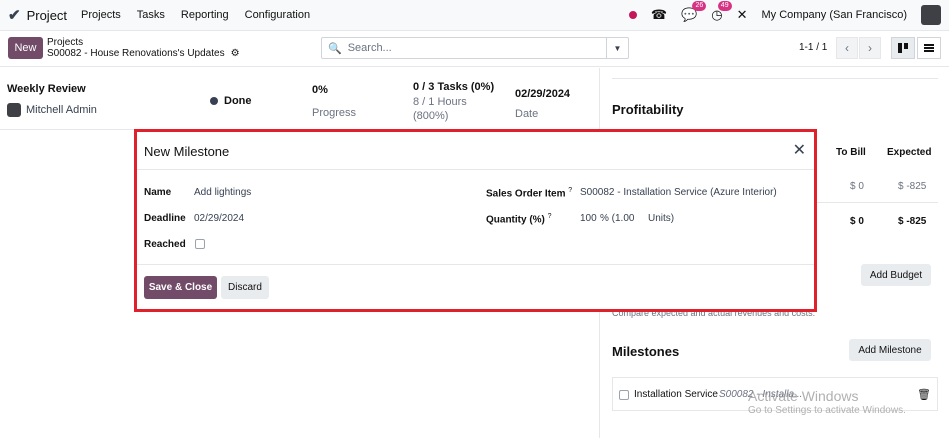  Describe the element at coordinates (526, 194) in the screenshot. I see `sales-order-item-label-text: Sales Order Item` at that location.